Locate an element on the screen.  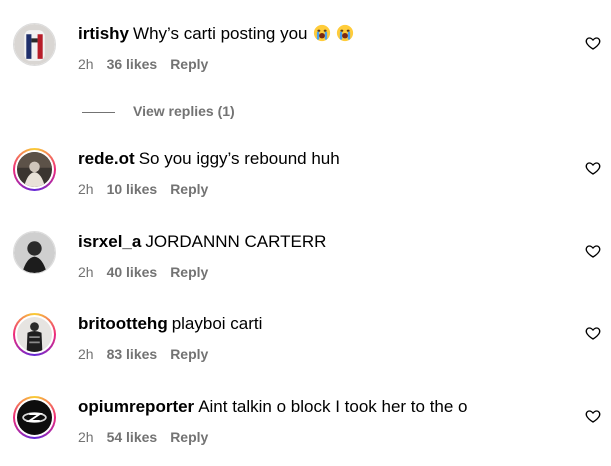
comment-meta: 2h 36 likes Reply is located at coordinates (149, 64).